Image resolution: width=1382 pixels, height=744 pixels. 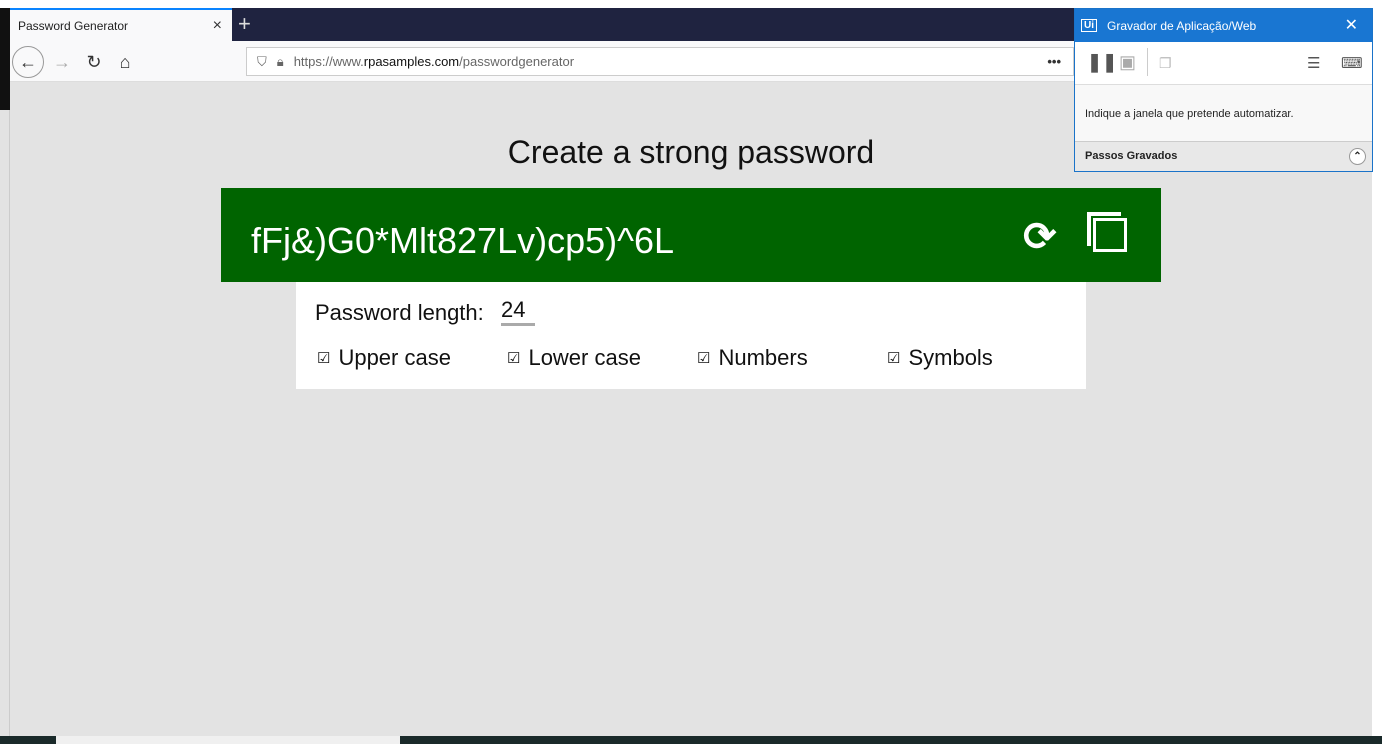 I want to click on pause-icon: ❚❚, so click(x=1102, y=62).